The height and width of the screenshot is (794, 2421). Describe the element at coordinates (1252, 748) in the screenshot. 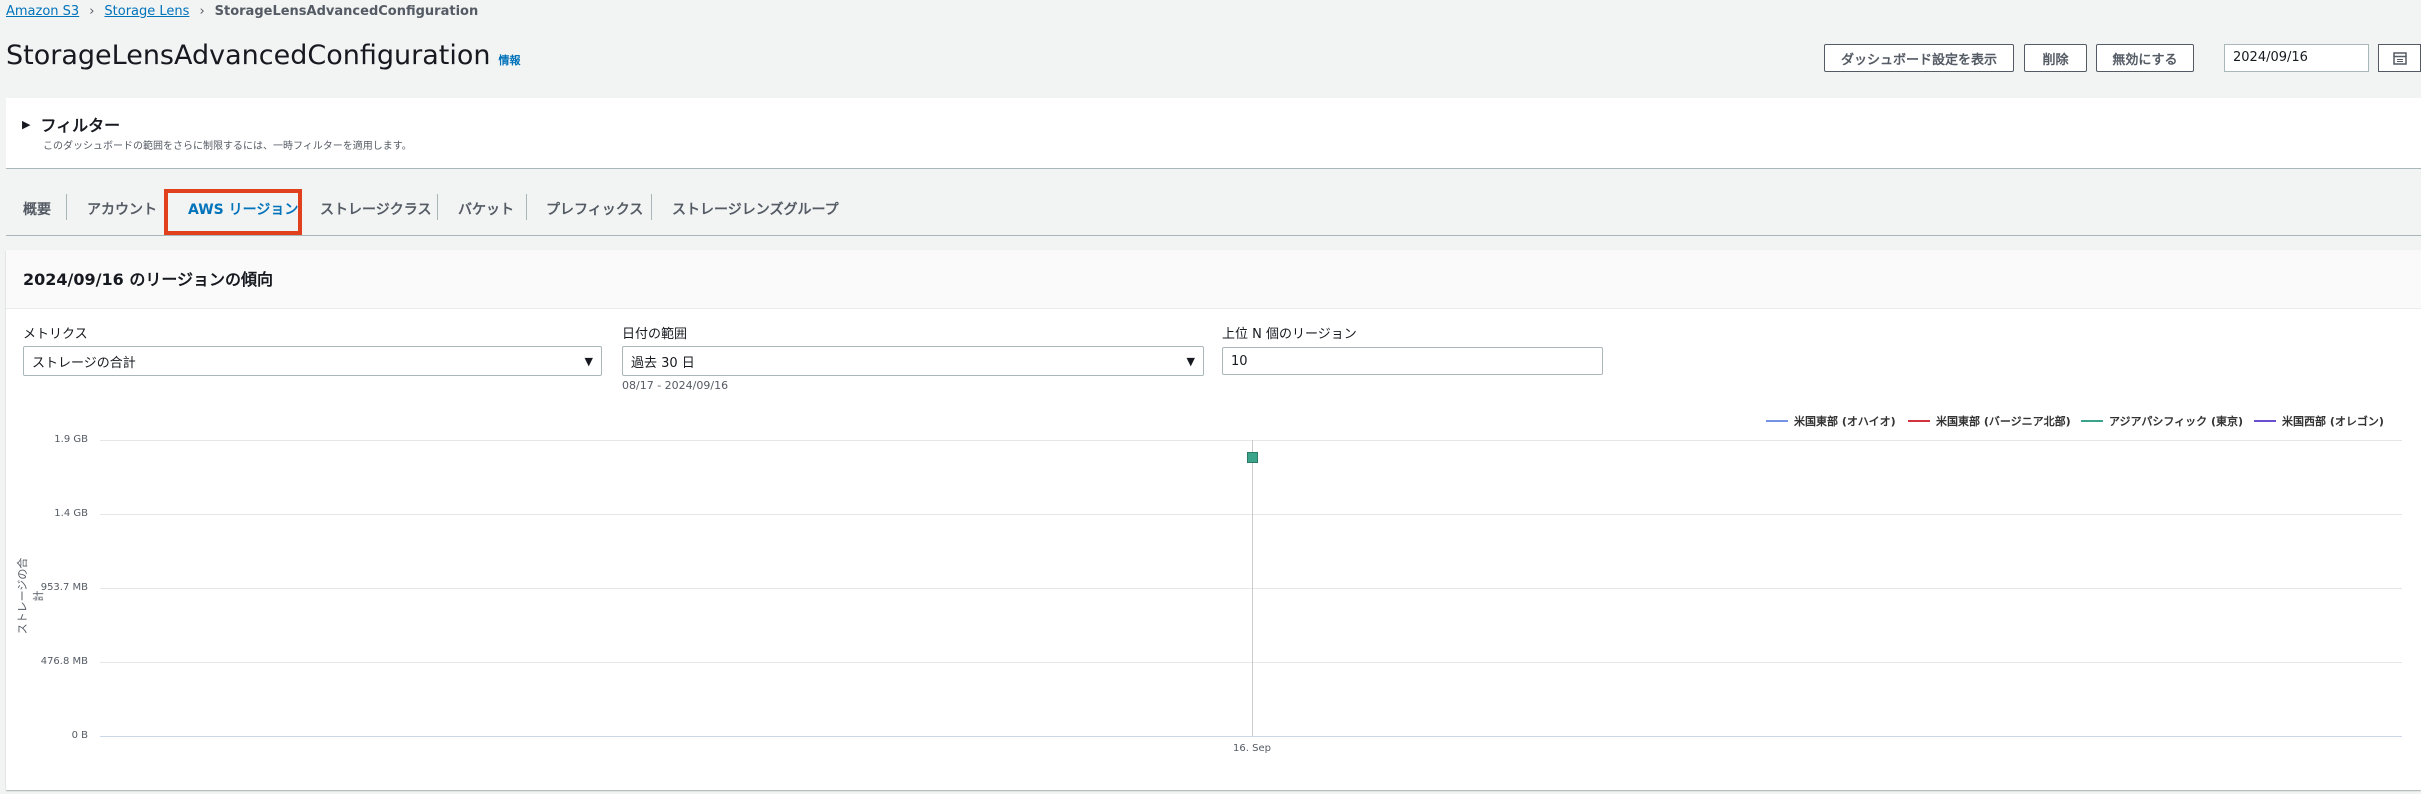

I see `x-tick-label: 16. Sep` at that location.